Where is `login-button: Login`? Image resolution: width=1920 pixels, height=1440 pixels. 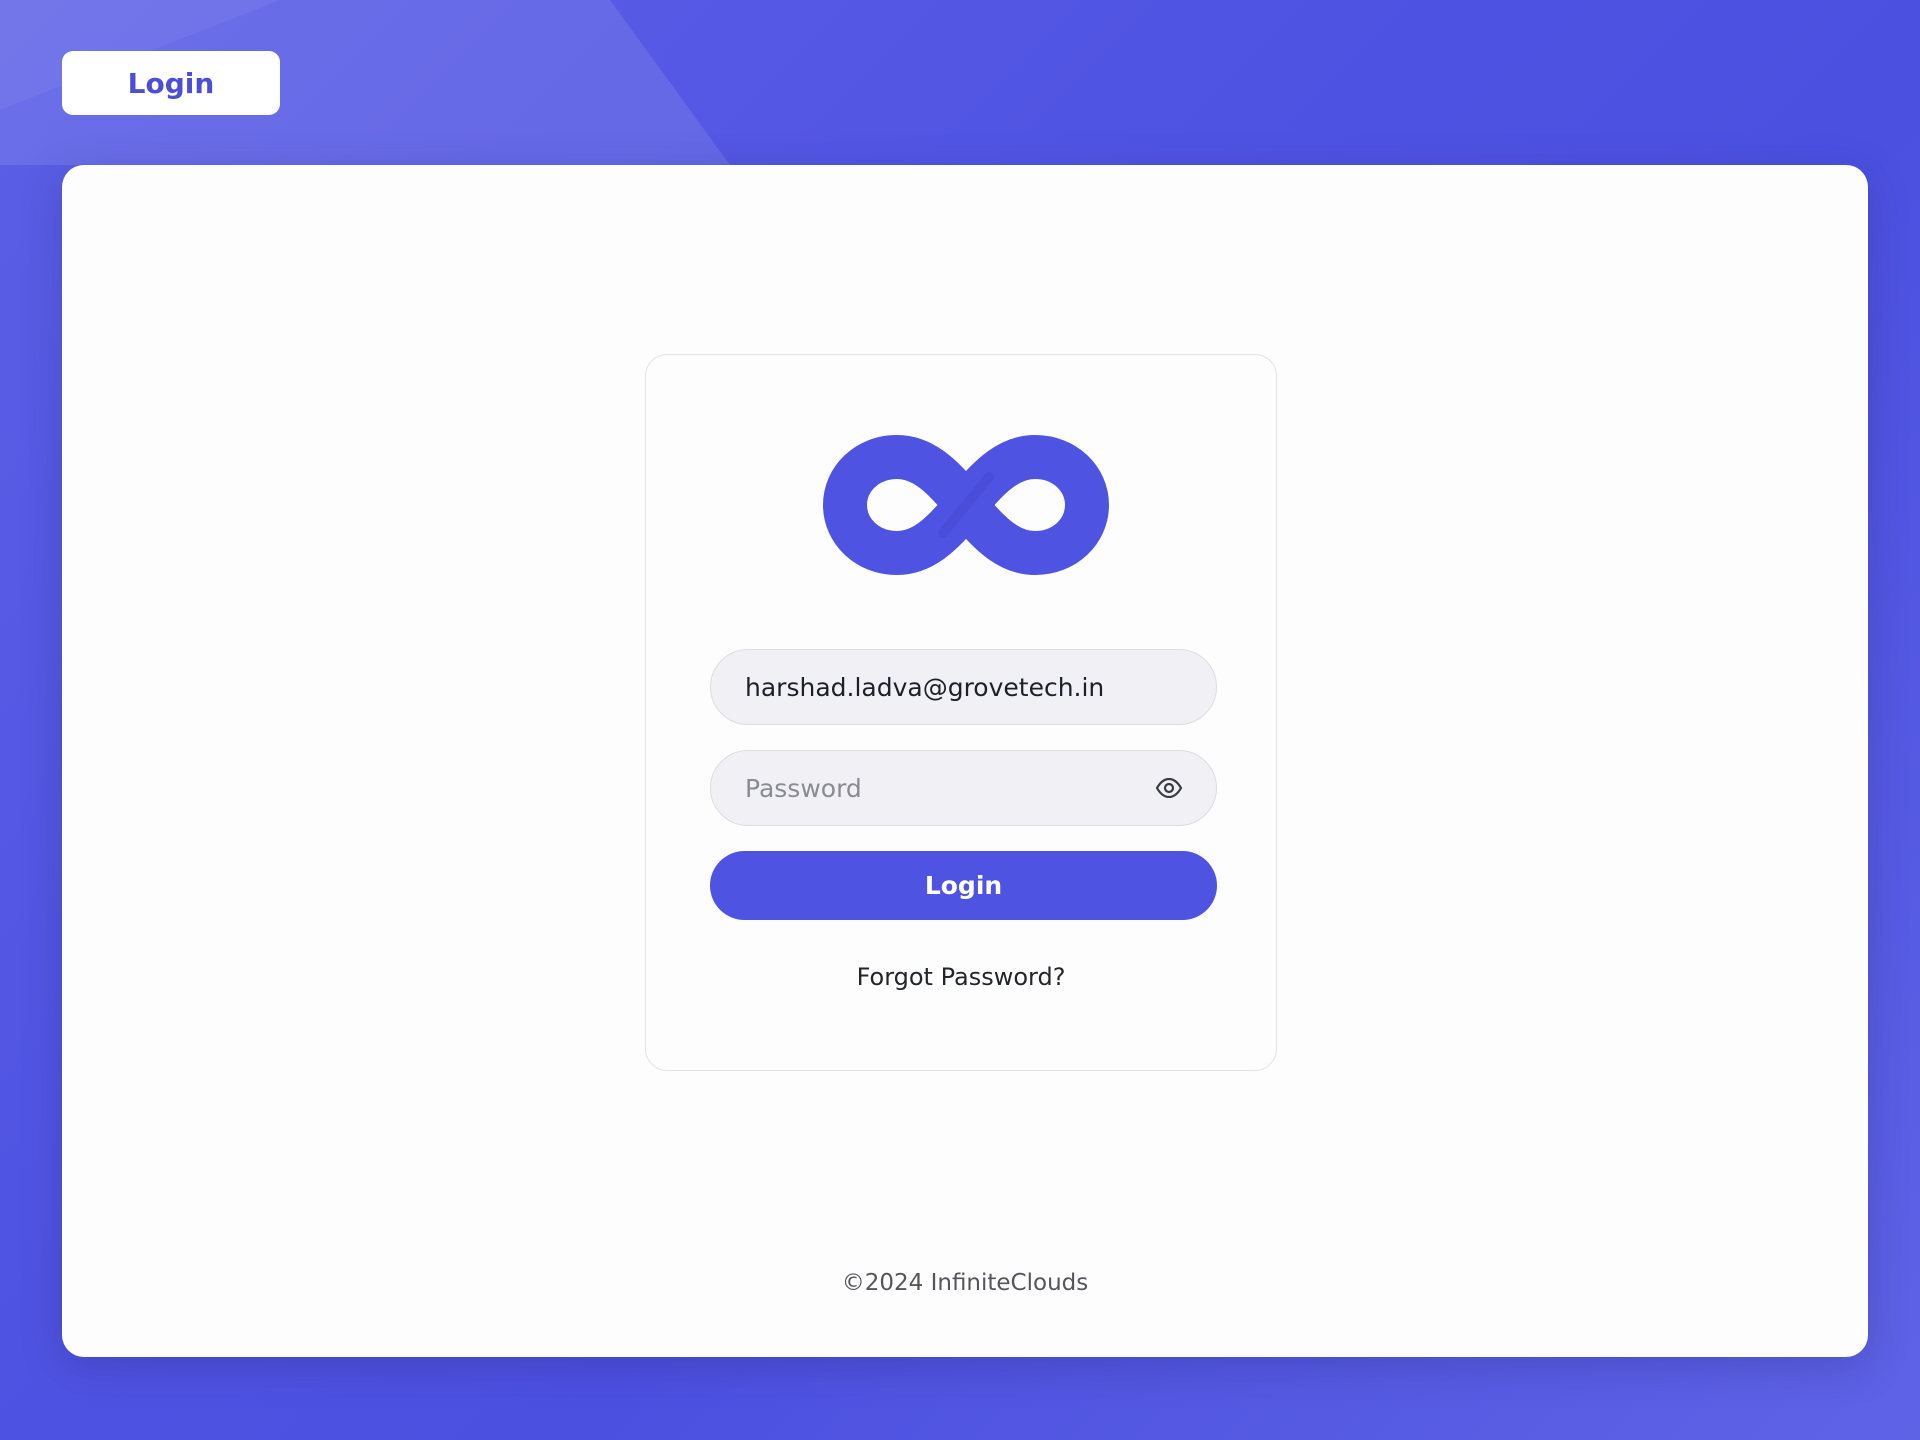
login-button: Login is located at coordinates (963, 885).